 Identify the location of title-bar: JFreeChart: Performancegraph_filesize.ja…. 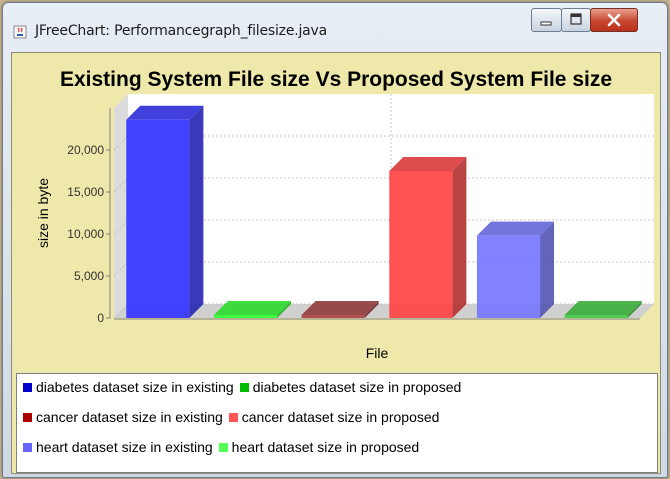
(335, 25).